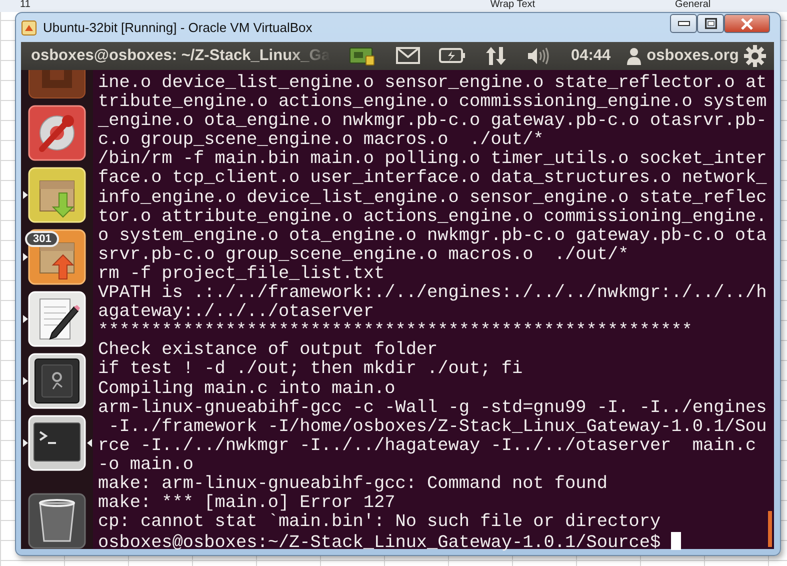 Image resolution: width=787 pixels, height=566 pixels. What do you see at coordinates (57, 521) in the screenshot?
I see `trash-icon` at bounding box center [57, 521].